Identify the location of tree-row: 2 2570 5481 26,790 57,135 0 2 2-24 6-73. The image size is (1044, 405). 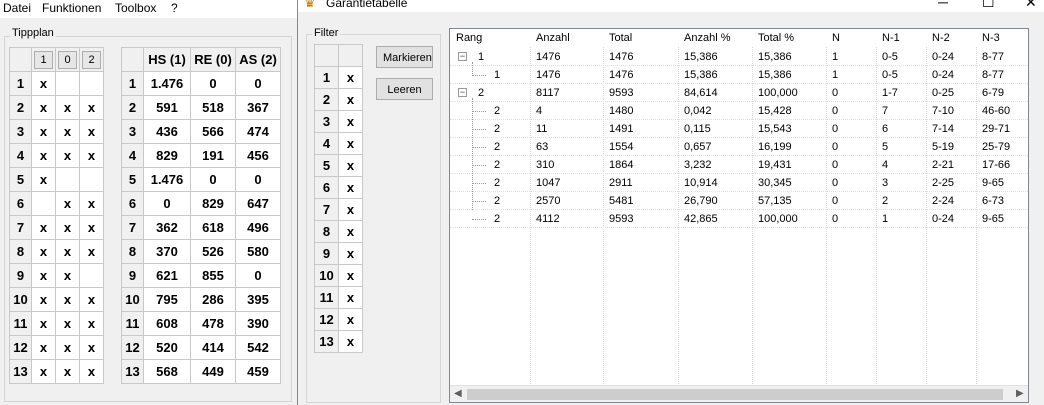
(739, 201).